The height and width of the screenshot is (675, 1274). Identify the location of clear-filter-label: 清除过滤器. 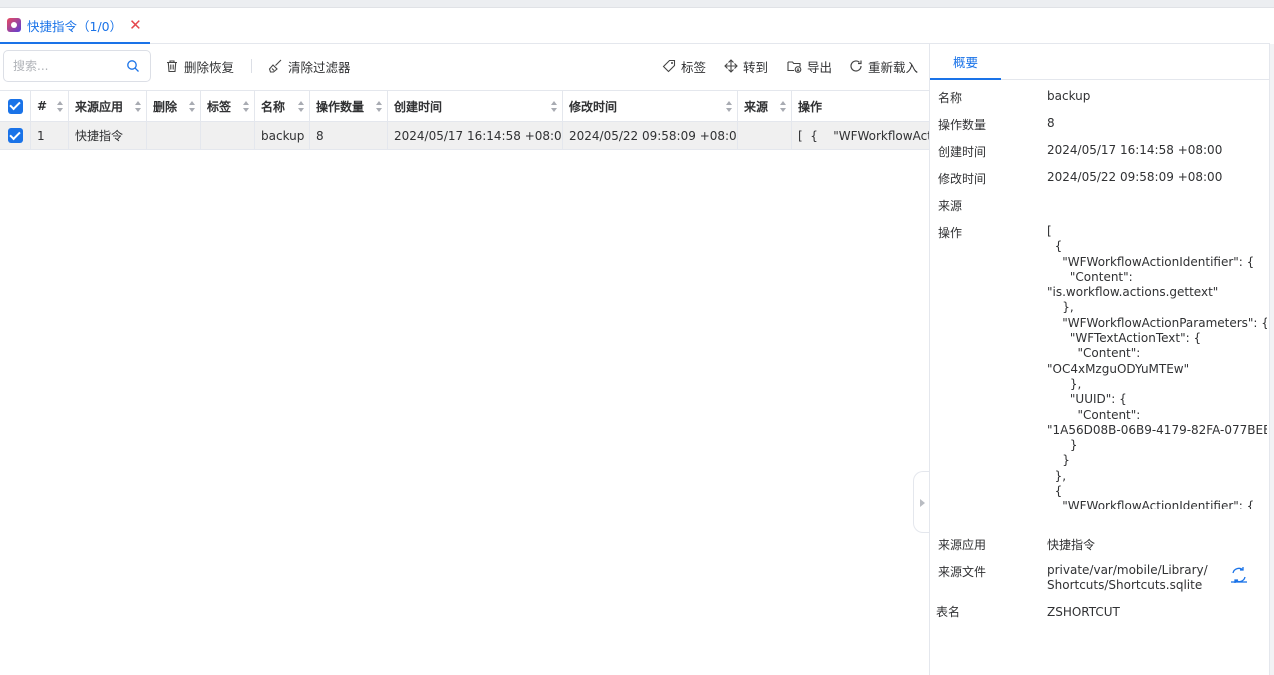
(319, 67).